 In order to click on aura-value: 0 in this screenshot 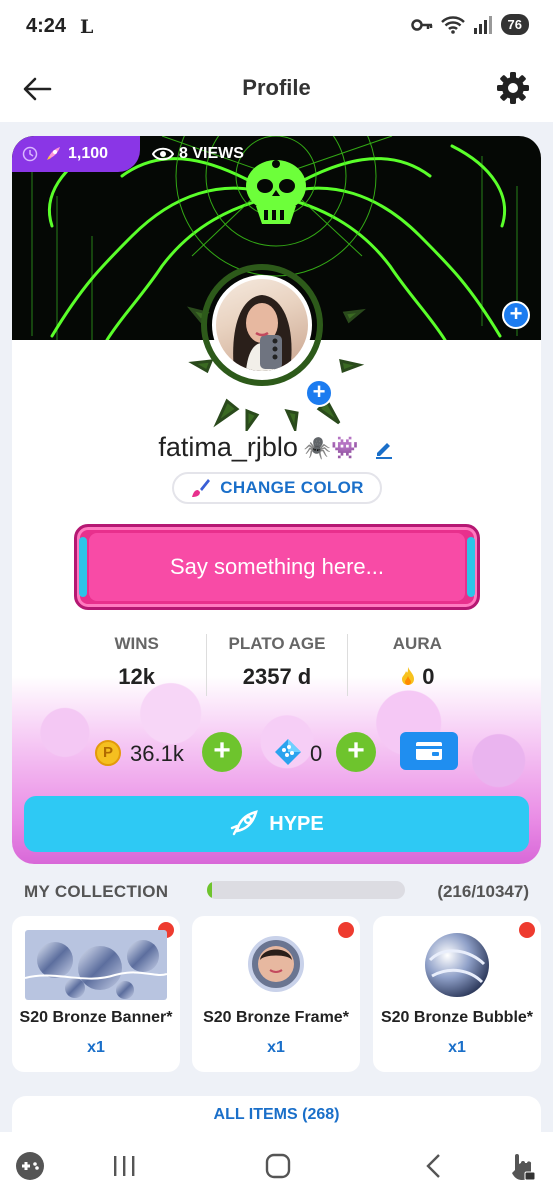, I will do `click(428, 676)`.